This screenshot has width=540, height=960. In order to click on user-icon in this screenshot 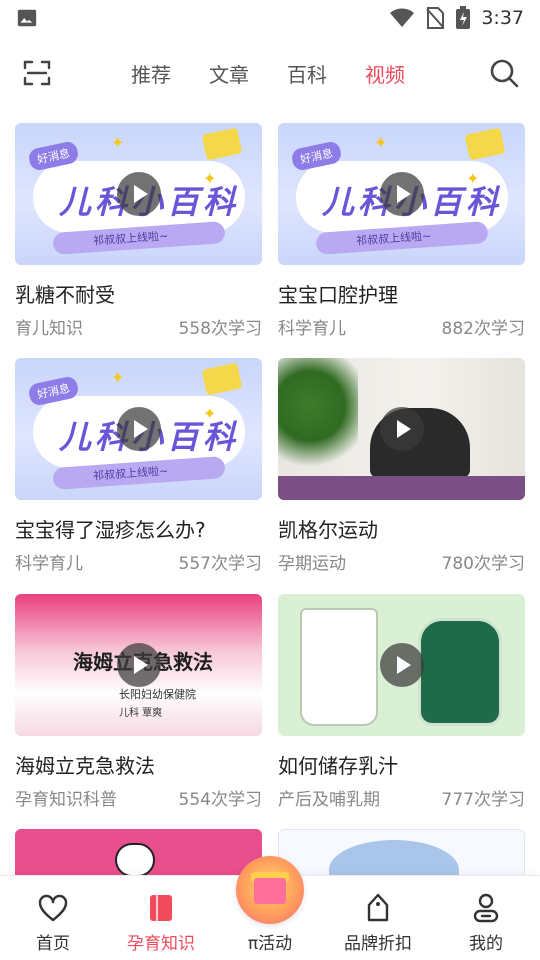, I will do `click(486, 908)`.